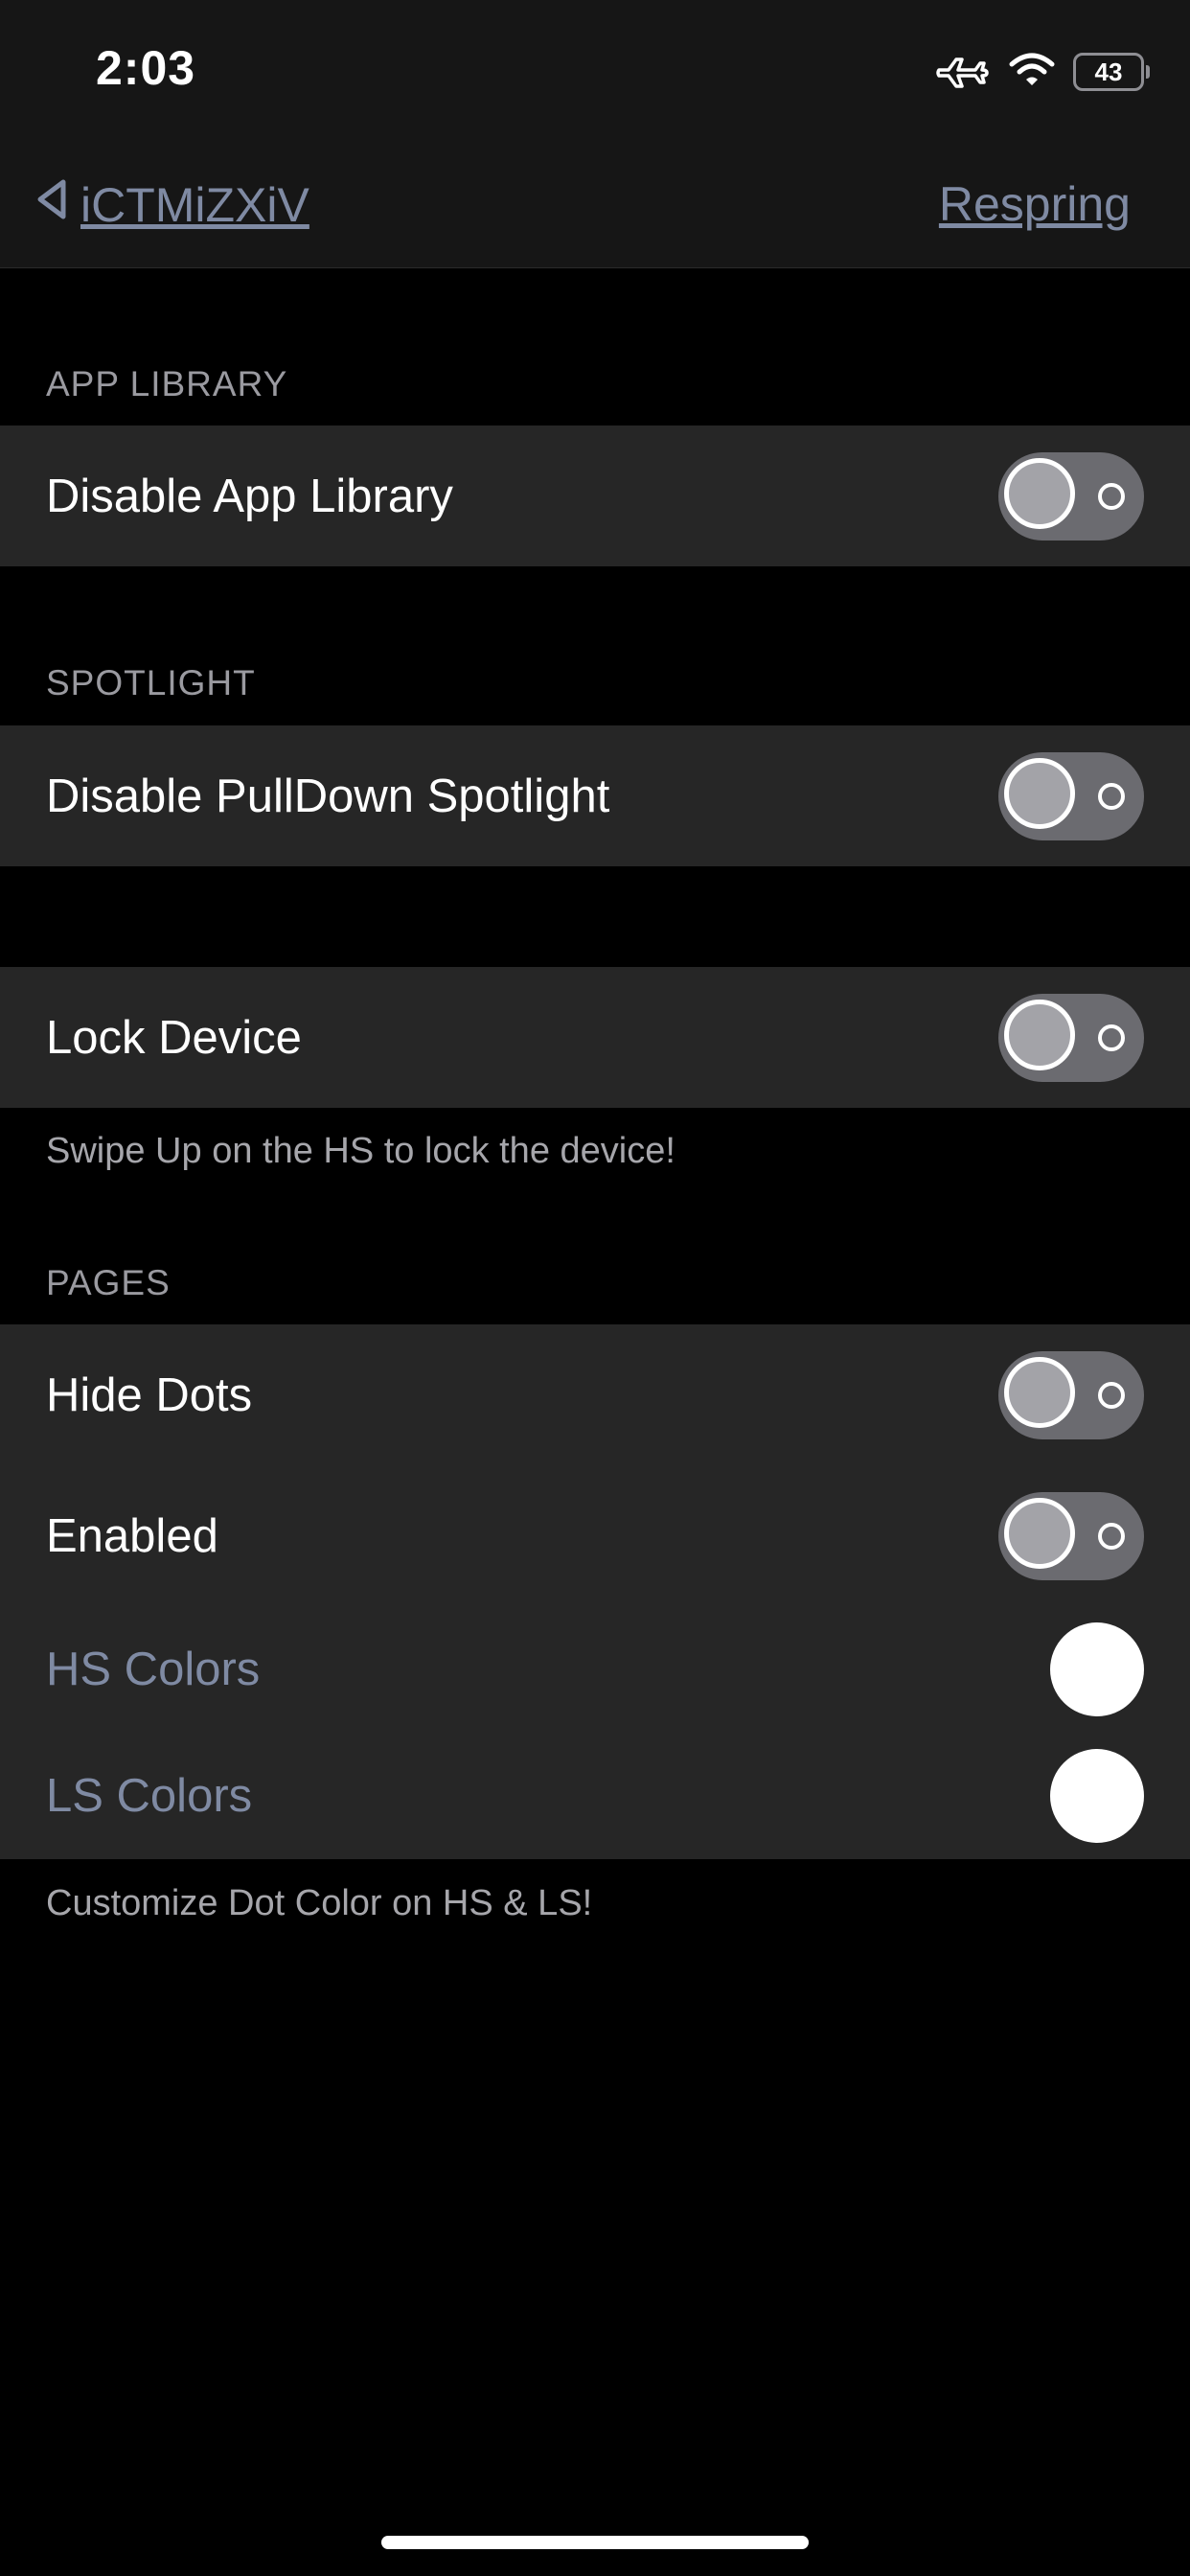 Image resolution: width=1190 pixels, height=2576 pixels. I want to click on ls-colors-label: LS Colors, so click(149, 1796).